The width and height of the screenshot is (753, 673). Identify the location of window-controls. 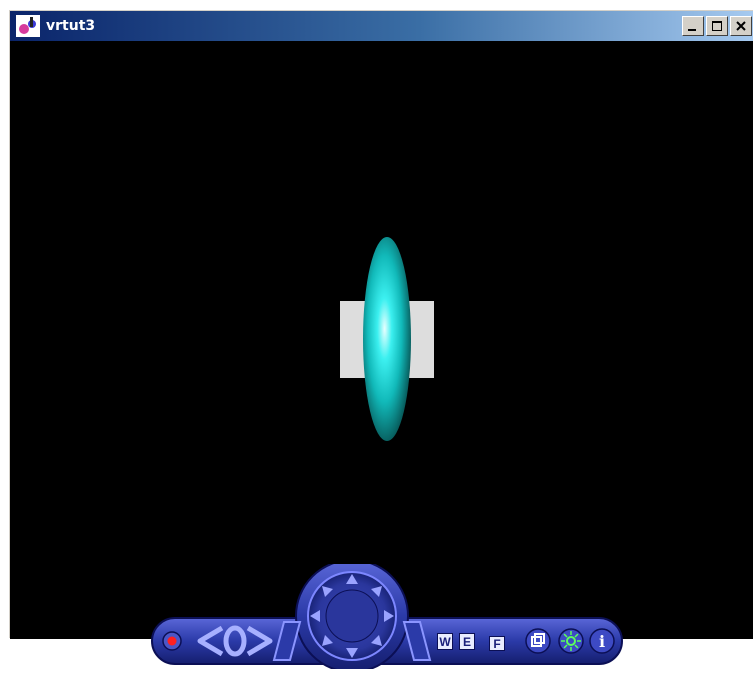
(717, 26).